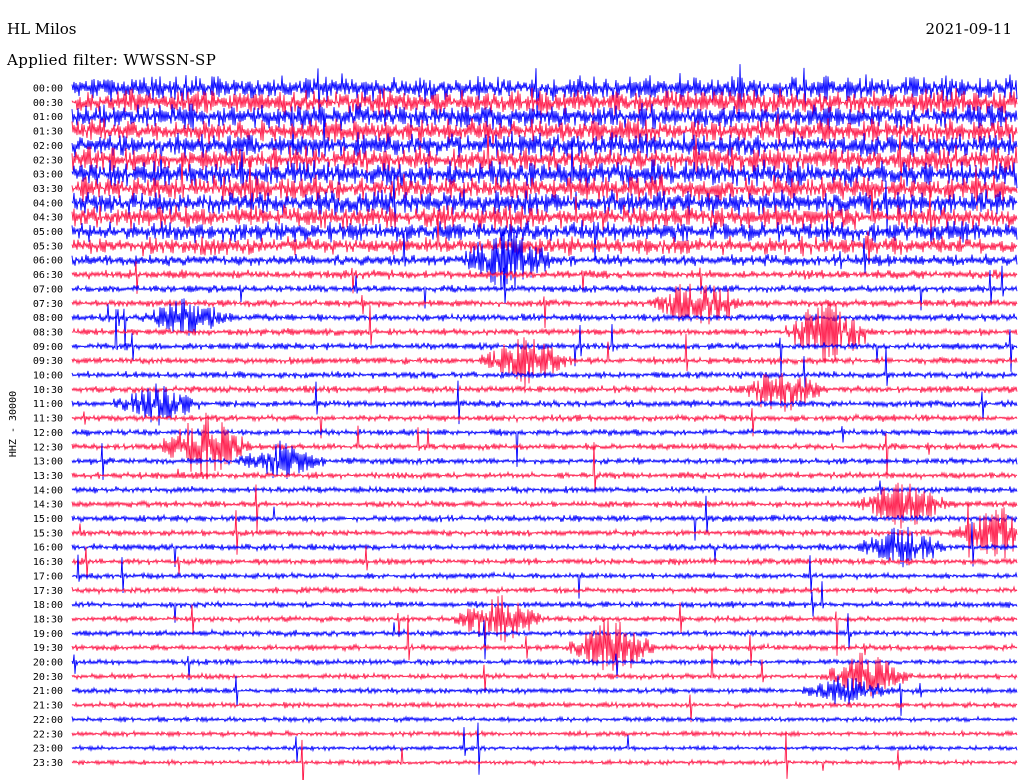 The image size is (1024, 780). I want to click on row-label: 09:00, so click(48, 347).